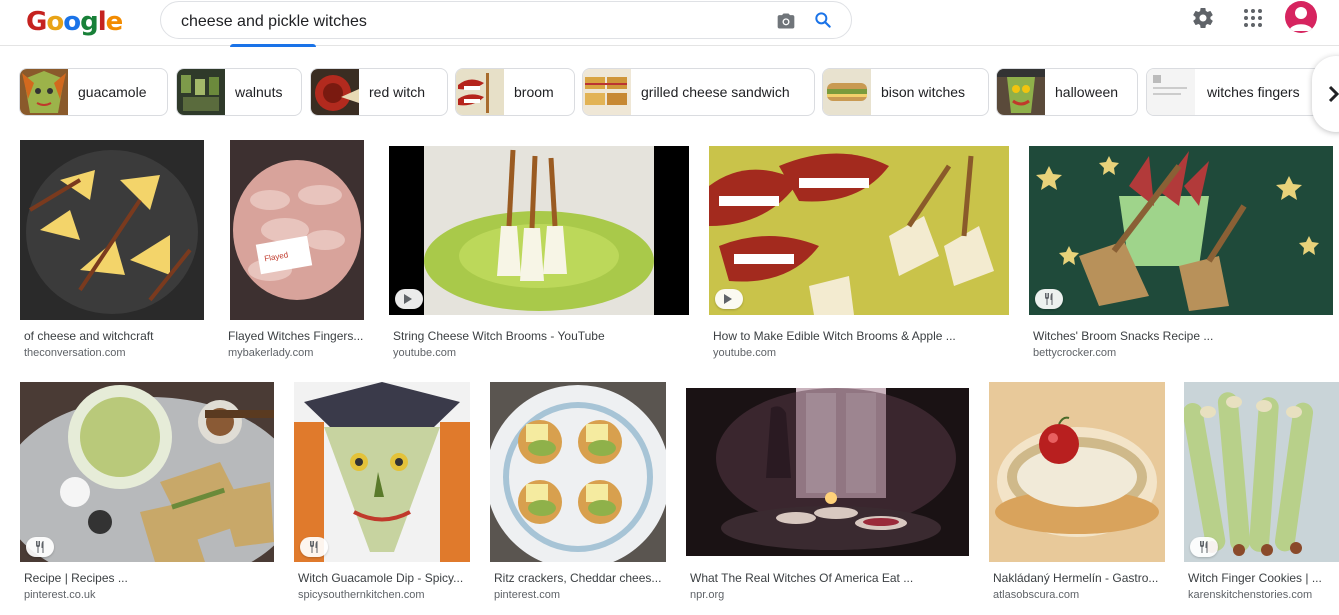  Describe the element at coordinates (1203, 18) in the screenshot. I see `gear-icon` at that location.